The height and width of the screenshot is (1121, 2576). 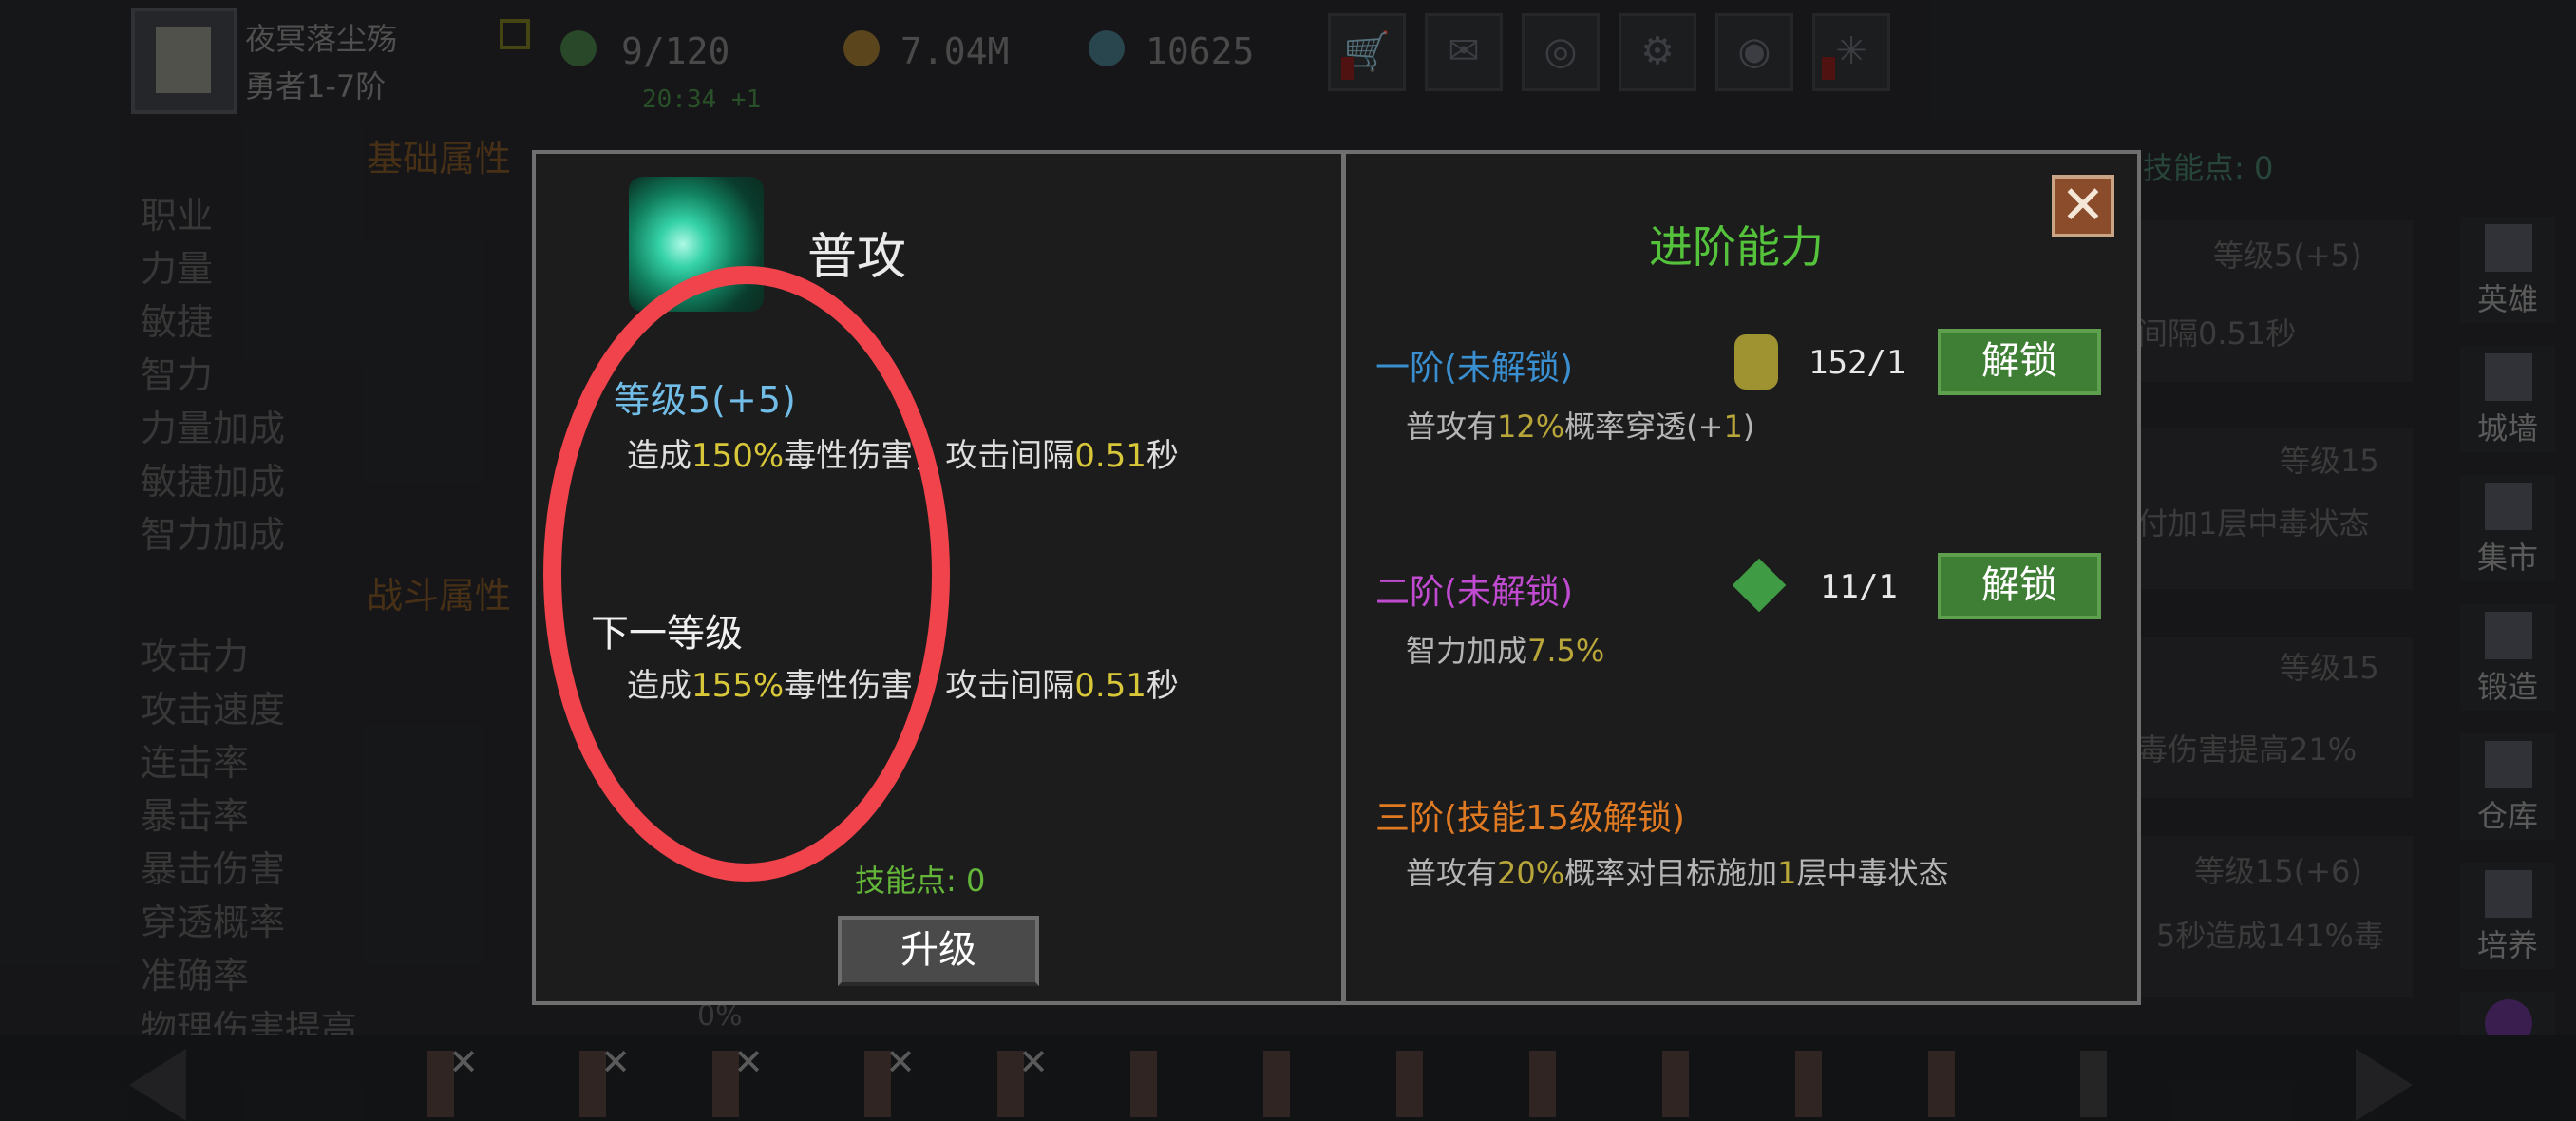 What do you see at coordinates (857, 257) in the screenshot?
I see `skill-name: 普攻` at bounding box center [857, 257].